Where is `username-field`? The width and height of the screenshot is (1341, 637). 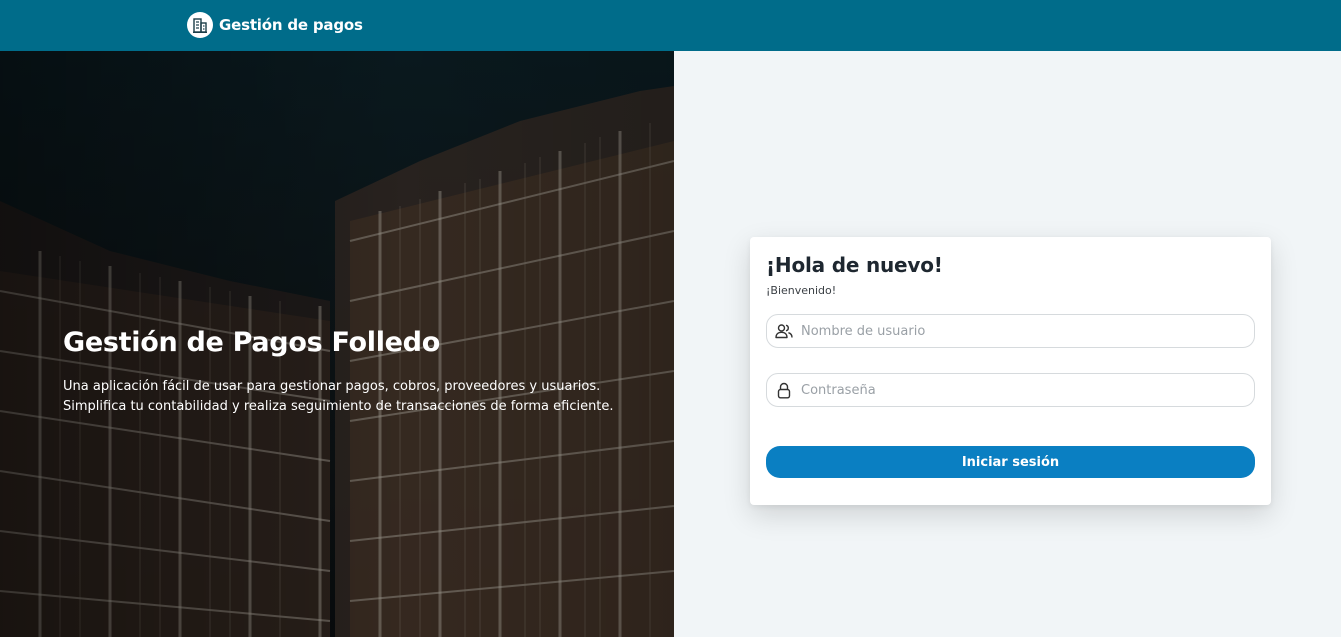 username-field is located at coordinates (1010, 331).